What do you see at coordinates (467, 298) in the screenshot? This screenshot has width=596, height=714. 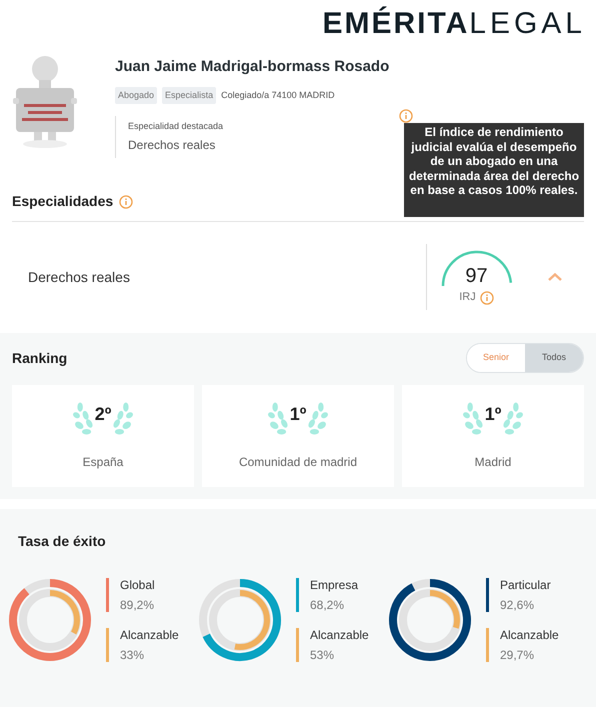 I see `score-label: IRJ` at bounding box center [467, 298].